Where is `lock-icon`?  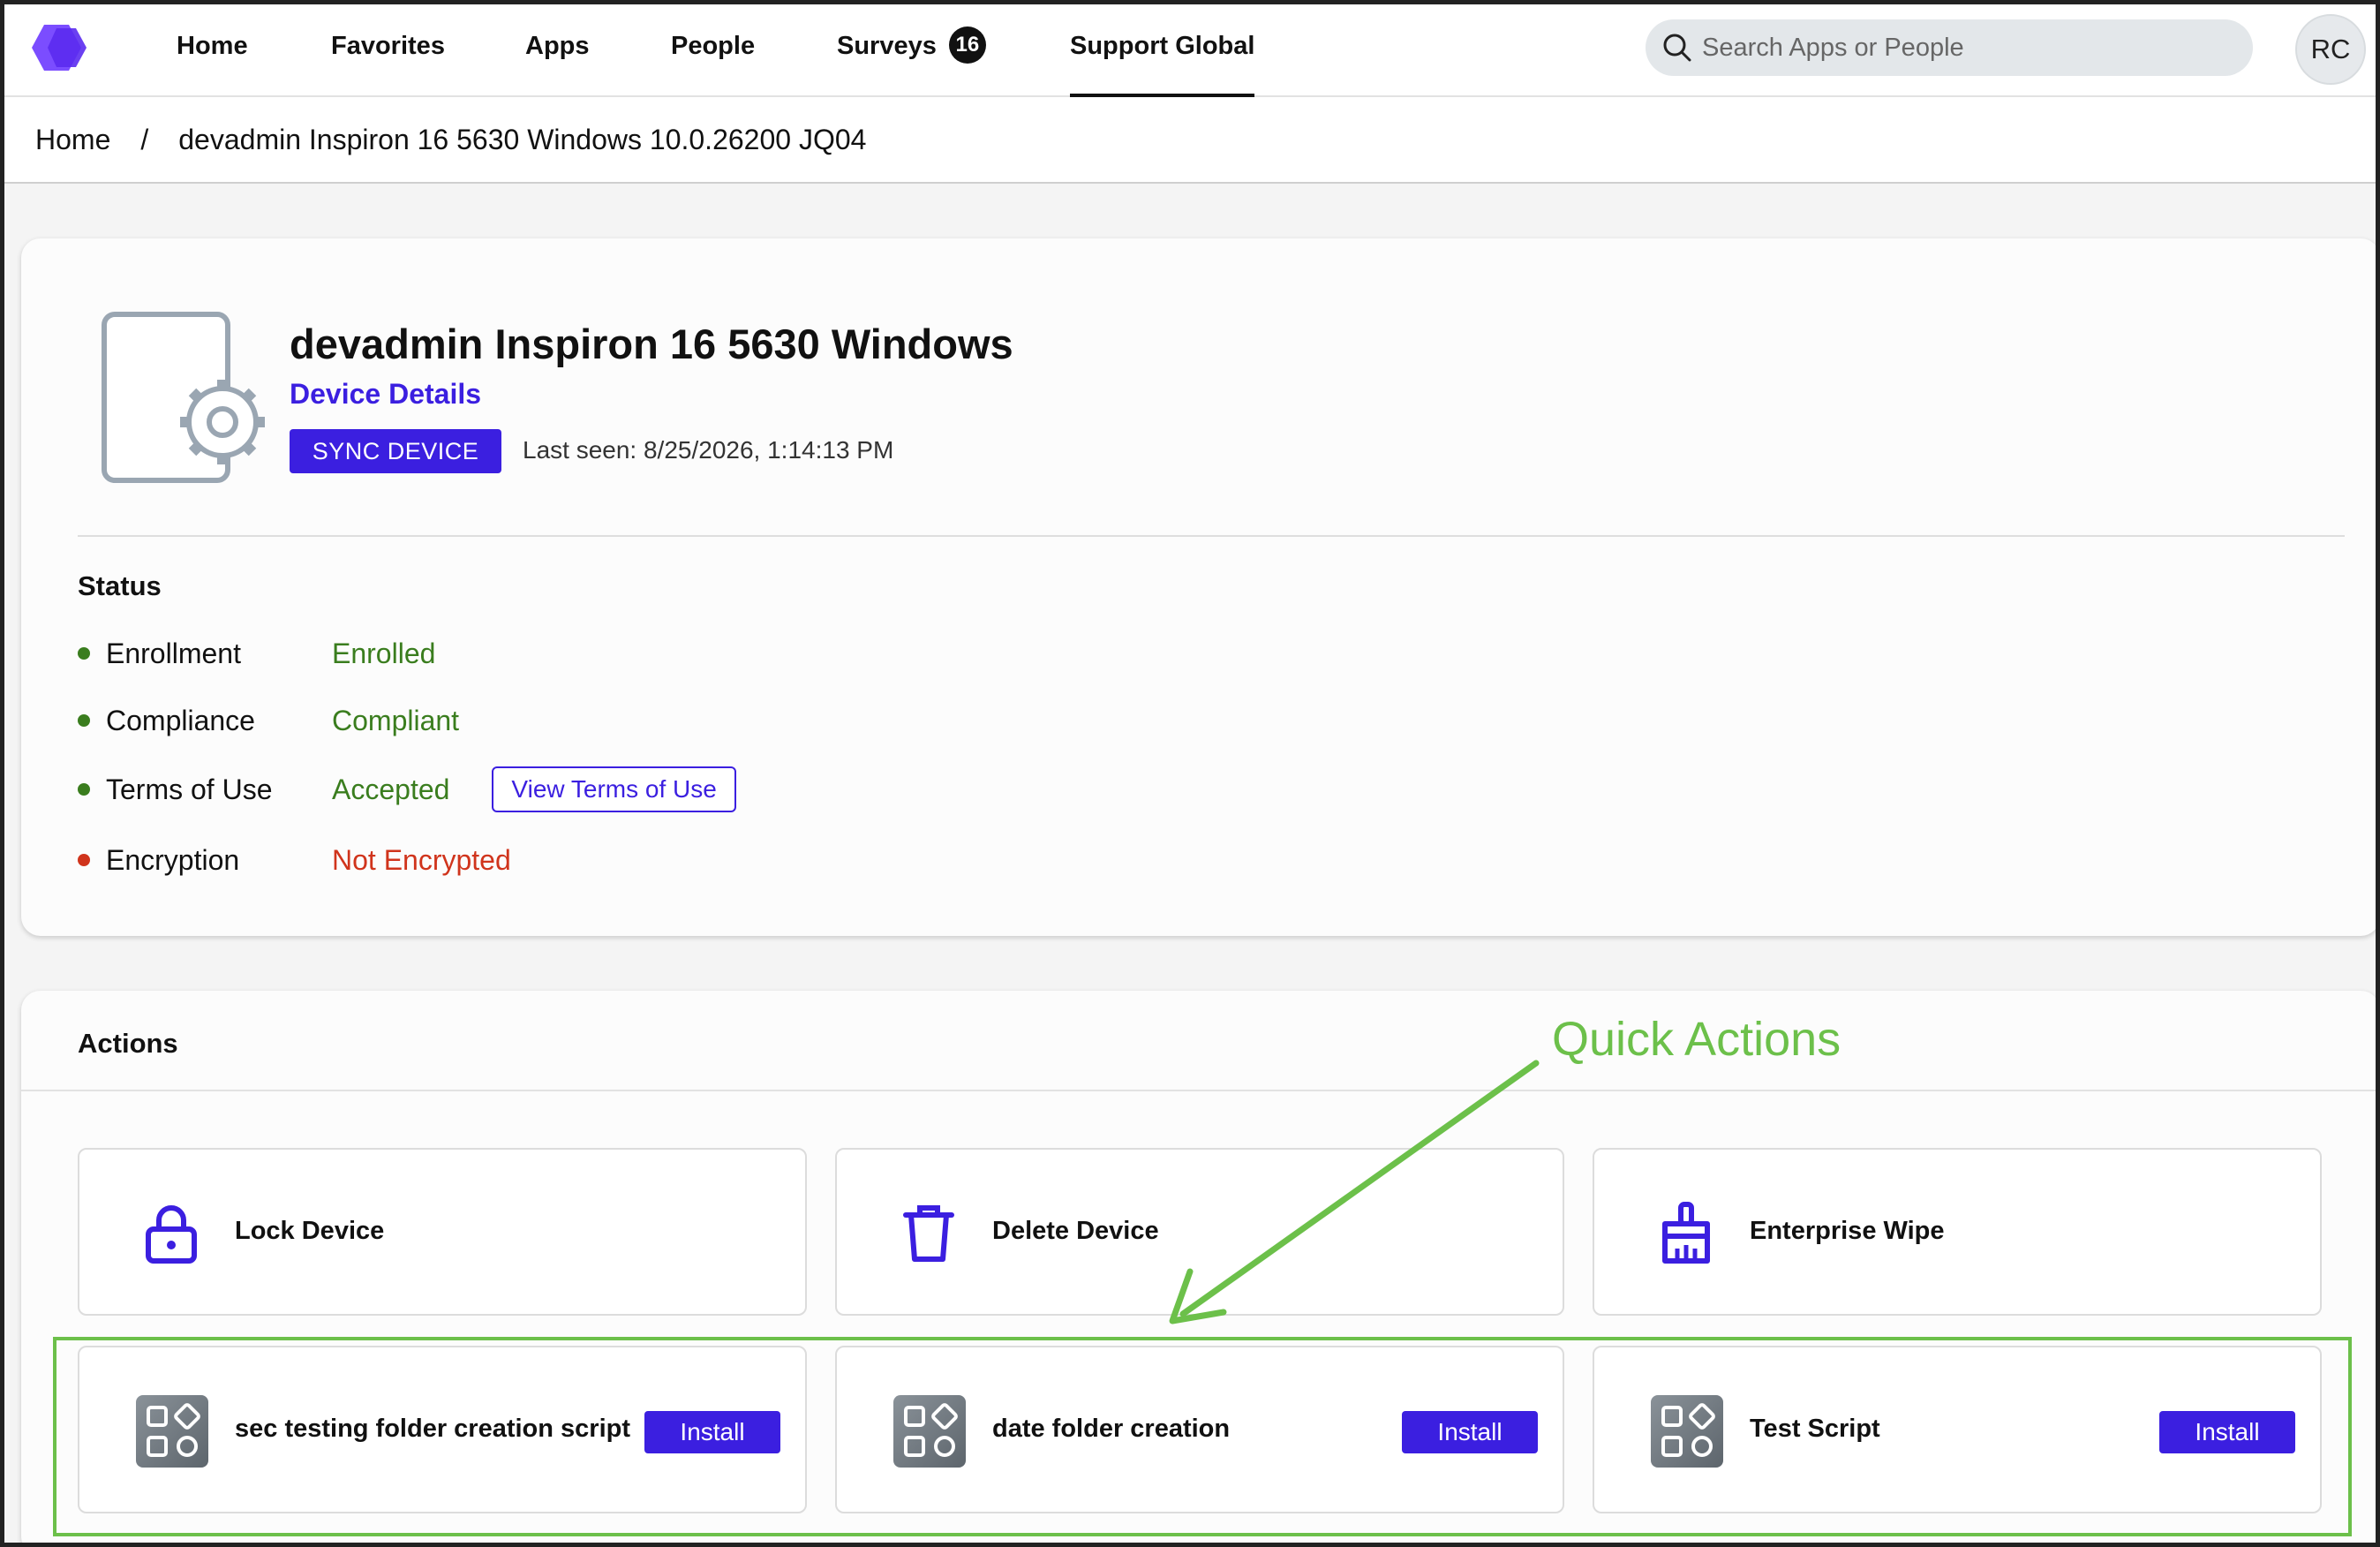
lock-icon is located at coordinates (171, 1234).